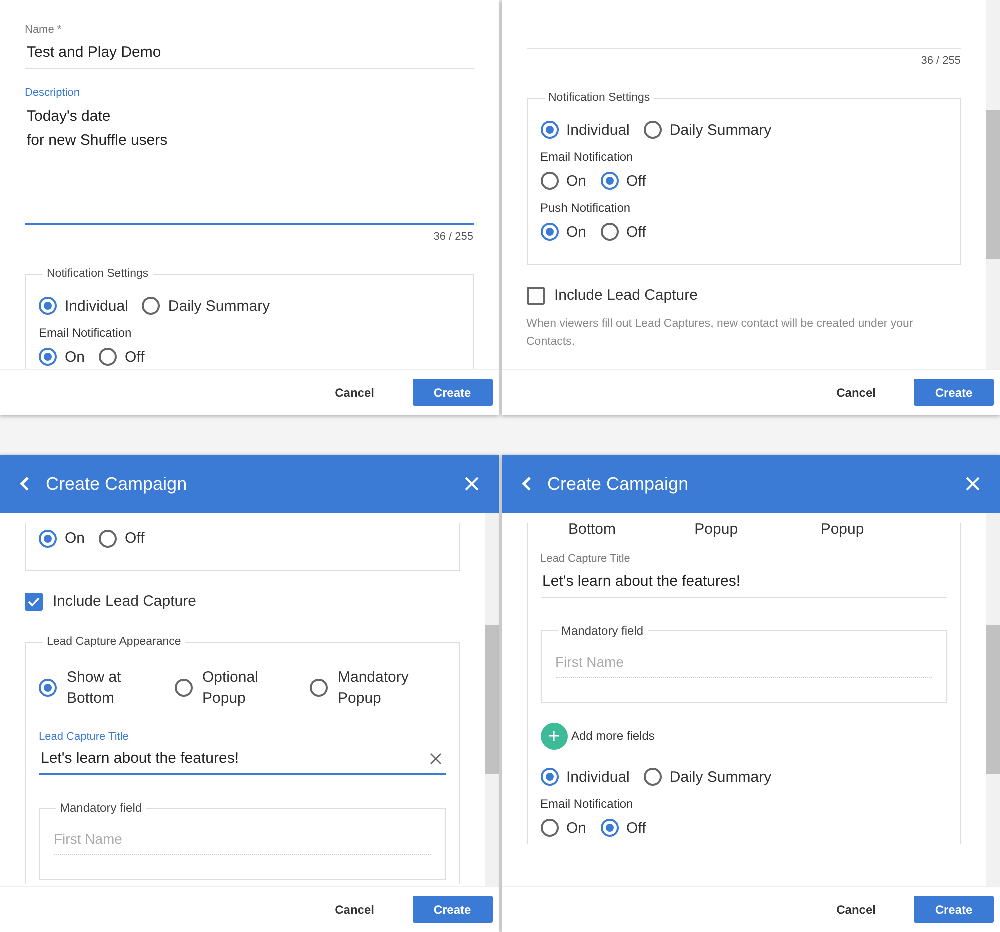 This screenshot has height=932, width=1000. I want to click on radio-label: Bottom, so click(593, 530).